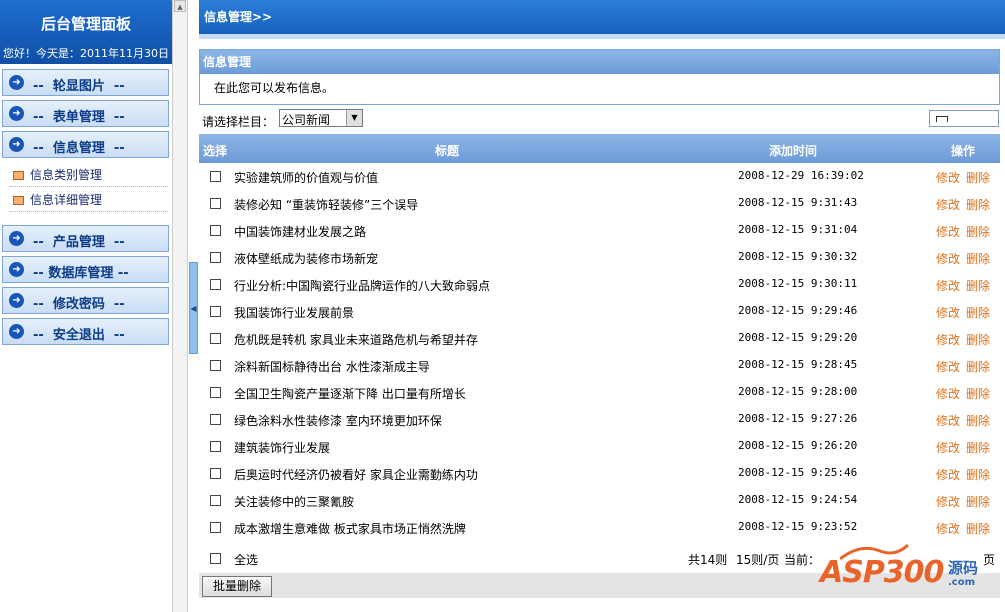 The height and width of the screenshot is (612, 1005). What do you see at coordinates (294, 312) in the screenshot?
I see `row-title: 我国装饰行业发展前景` at bounding box center [294, 312].